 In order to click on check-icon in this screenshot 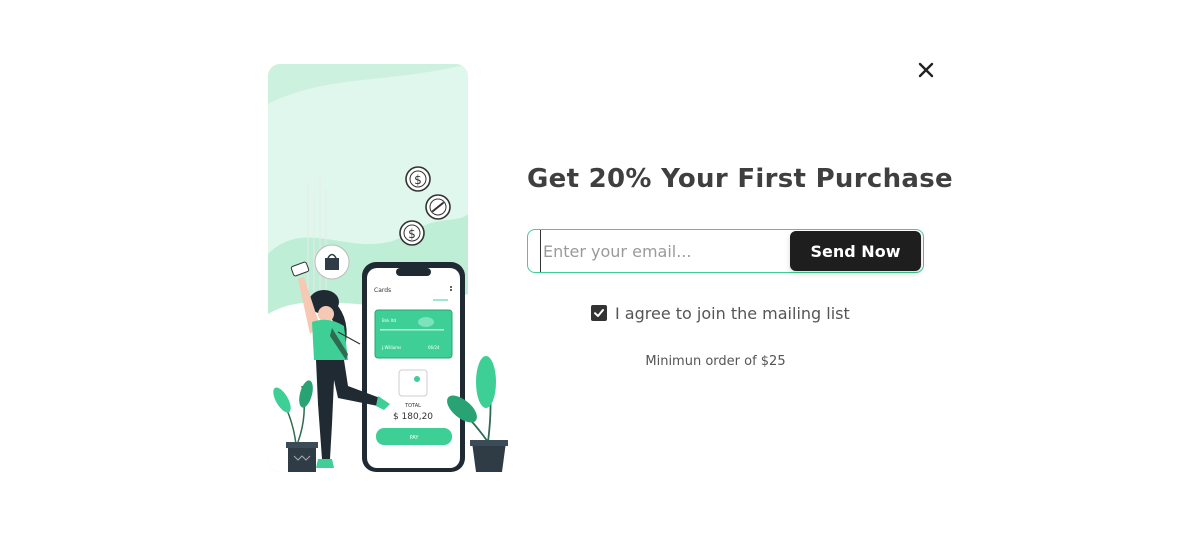, I will do `click(599, 313)`.